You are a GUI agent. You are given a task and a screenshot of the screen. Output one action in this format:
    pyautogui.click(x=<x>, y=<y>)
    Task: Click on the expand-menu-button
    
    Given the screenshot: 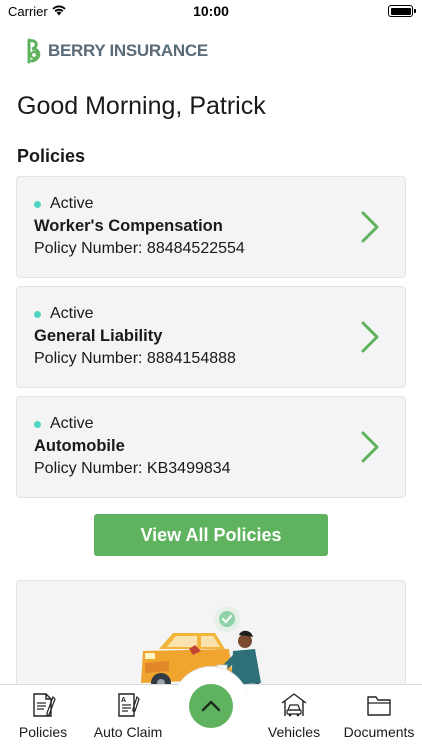 What is the action you would take?
    pyautogui.click(x=211, y=706)
    